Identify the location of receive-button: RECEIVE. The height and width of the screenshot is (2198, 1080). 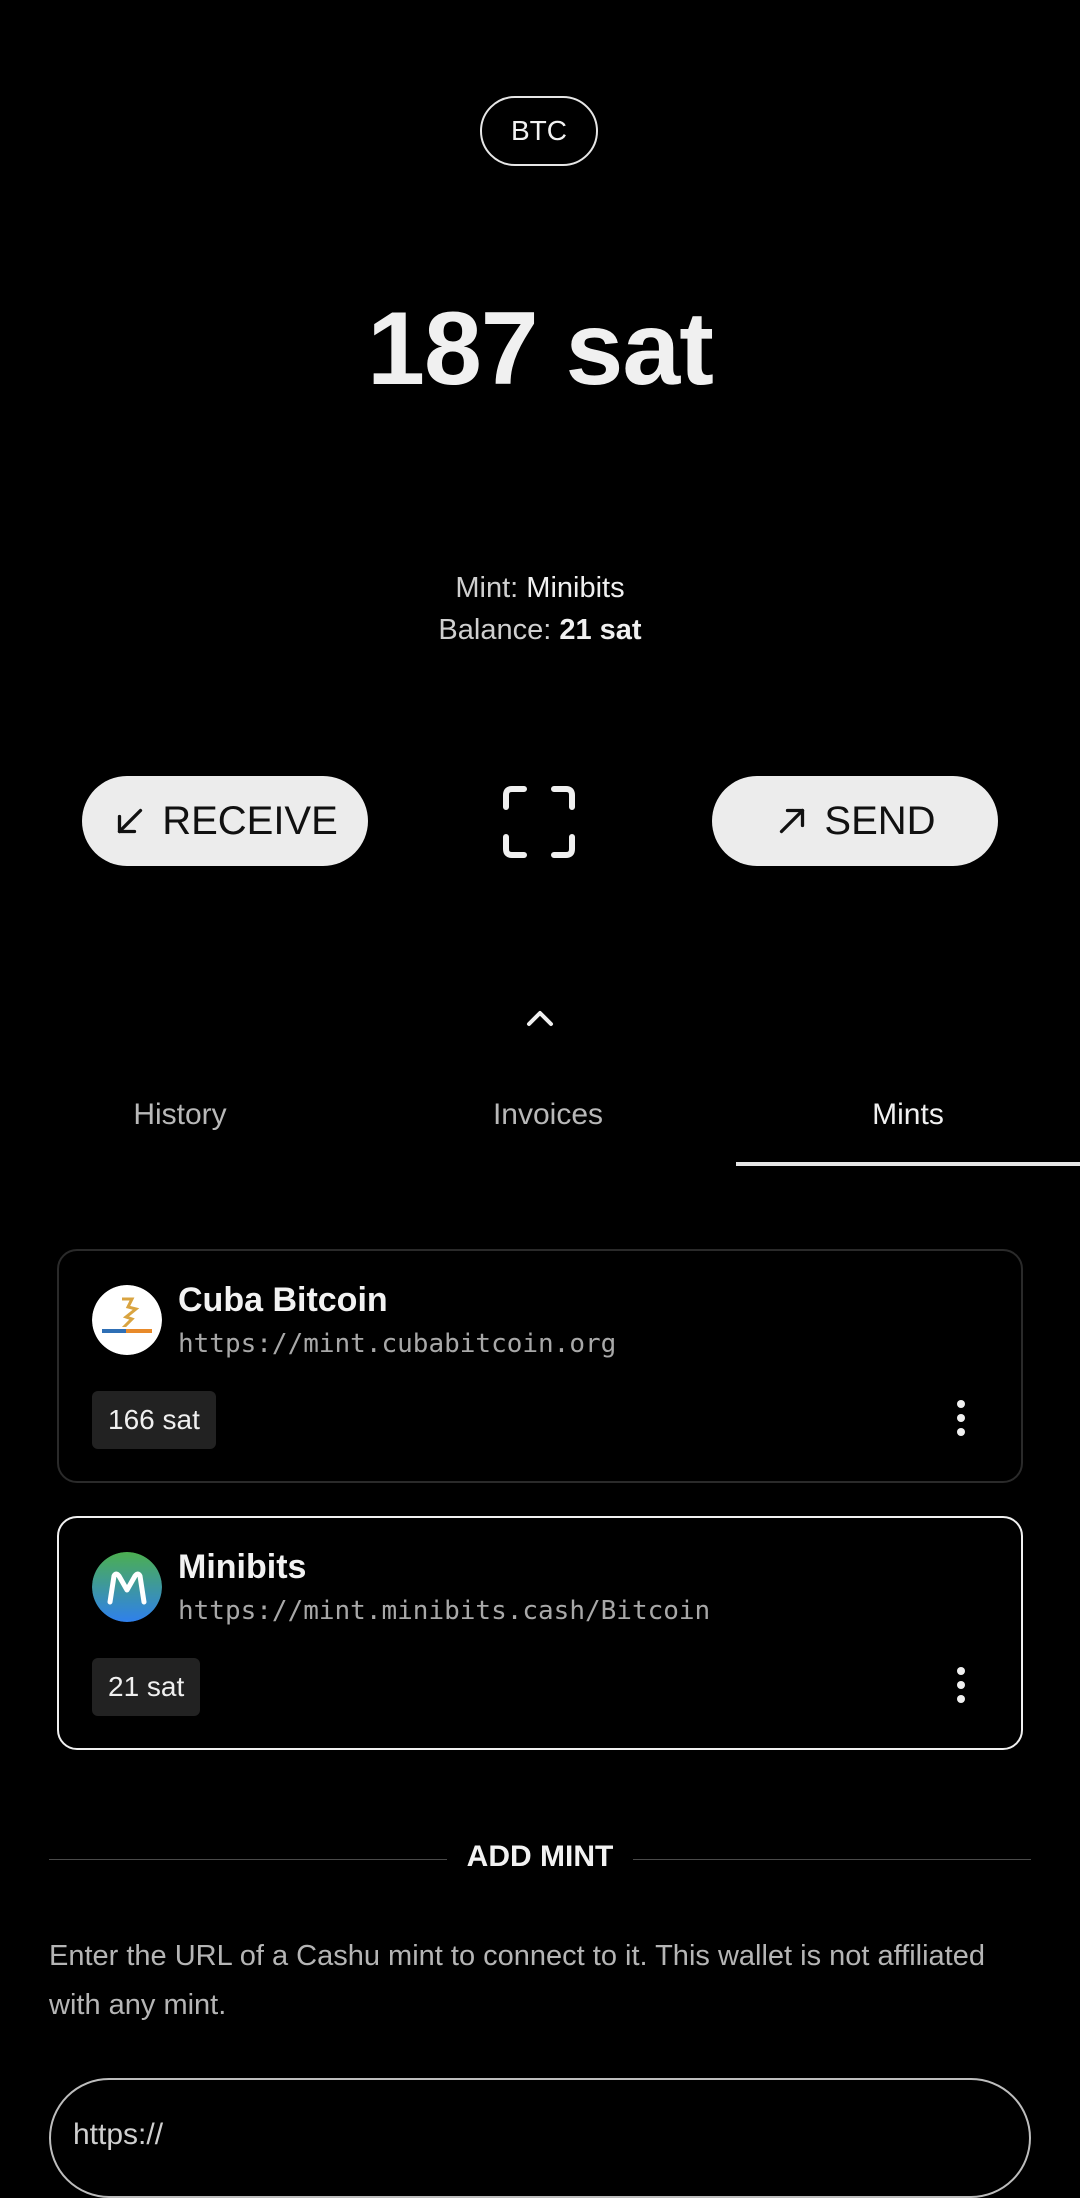
(225, 821).